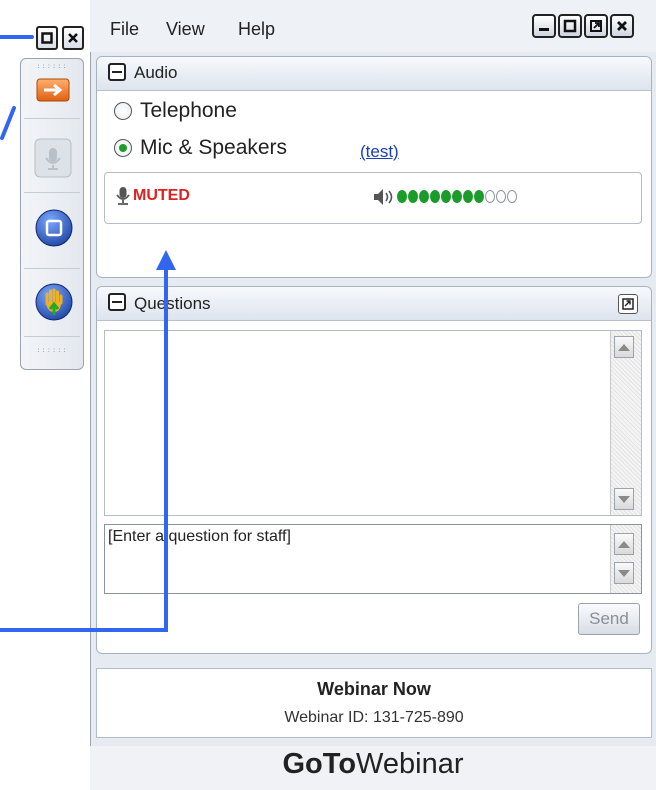 The width and height of the screenshot is (656, 790). Describe the element at coordinates (166, 260) in the screenshot. I see `annotation-arrowhead` at that location.